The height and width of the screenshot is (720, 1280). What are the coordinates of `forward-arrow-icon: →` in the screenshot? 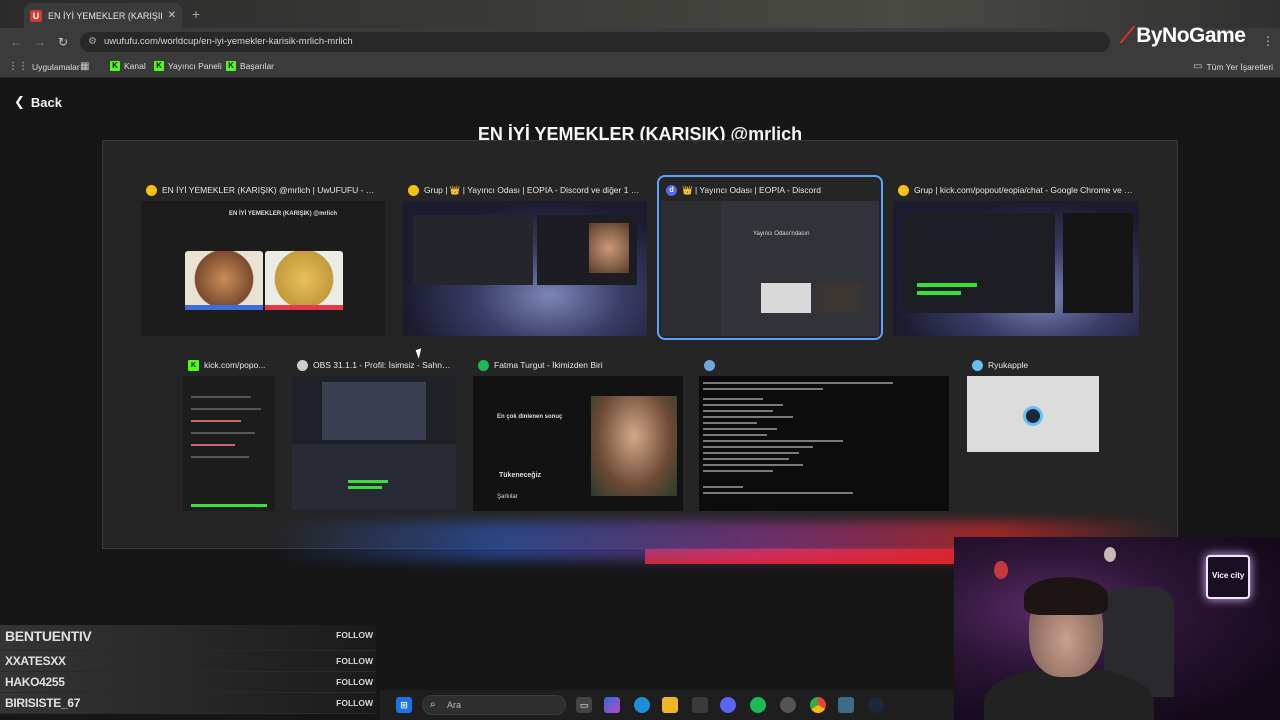 It's located at (40, 42).